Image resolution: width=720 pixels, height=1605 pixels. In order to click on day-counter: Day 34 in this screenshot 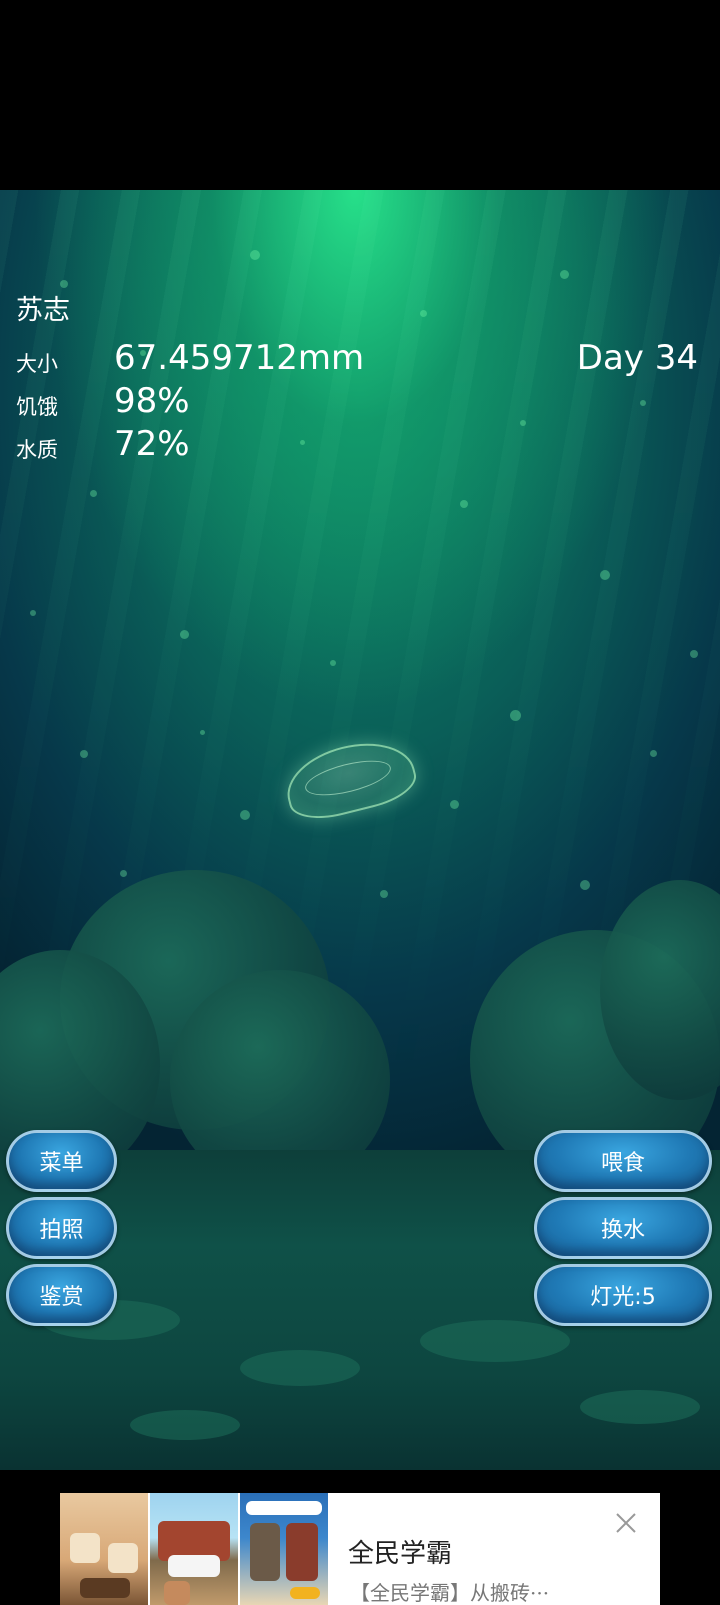, I will do `click(637, 358)`.